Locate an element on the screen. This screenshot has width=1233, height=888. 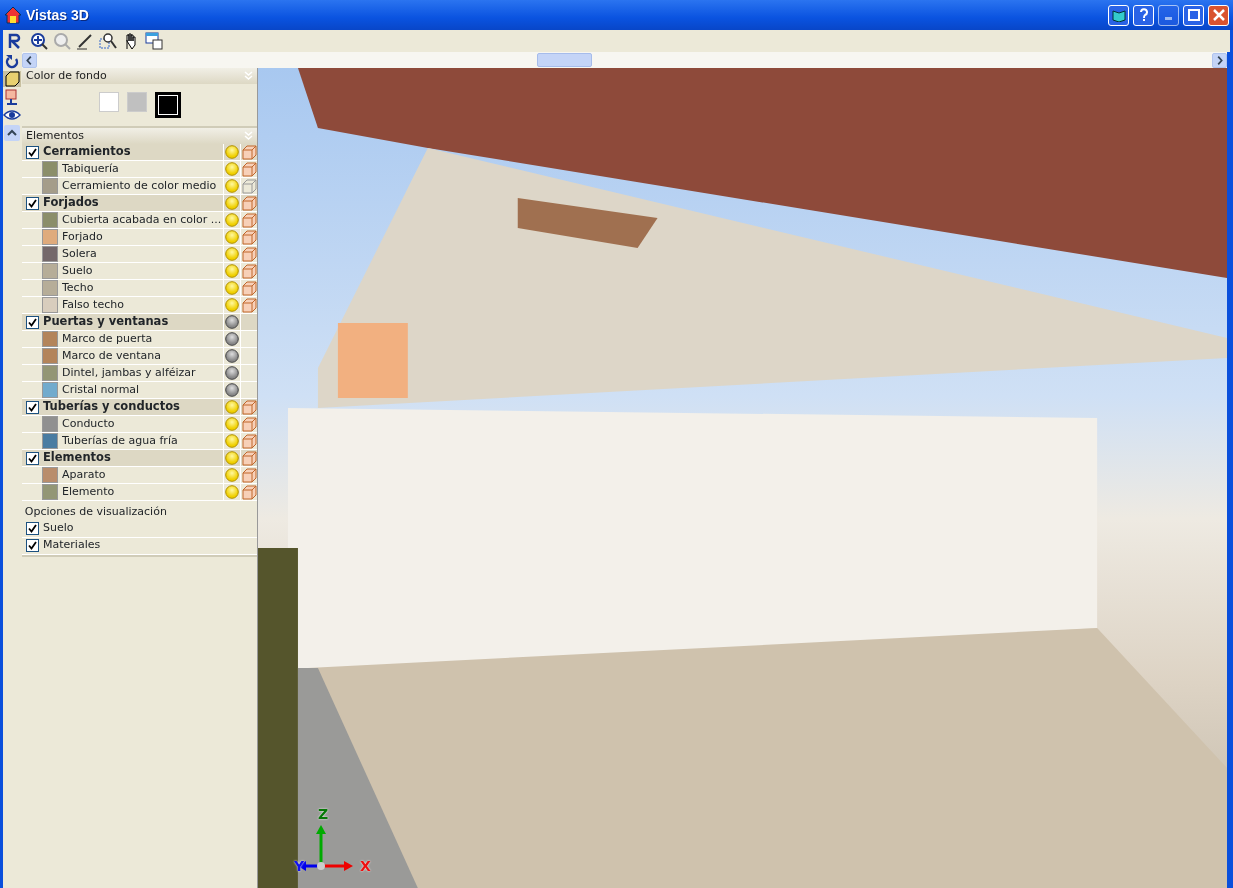
layer-label: Conducto is located at coordinates (89, 423).